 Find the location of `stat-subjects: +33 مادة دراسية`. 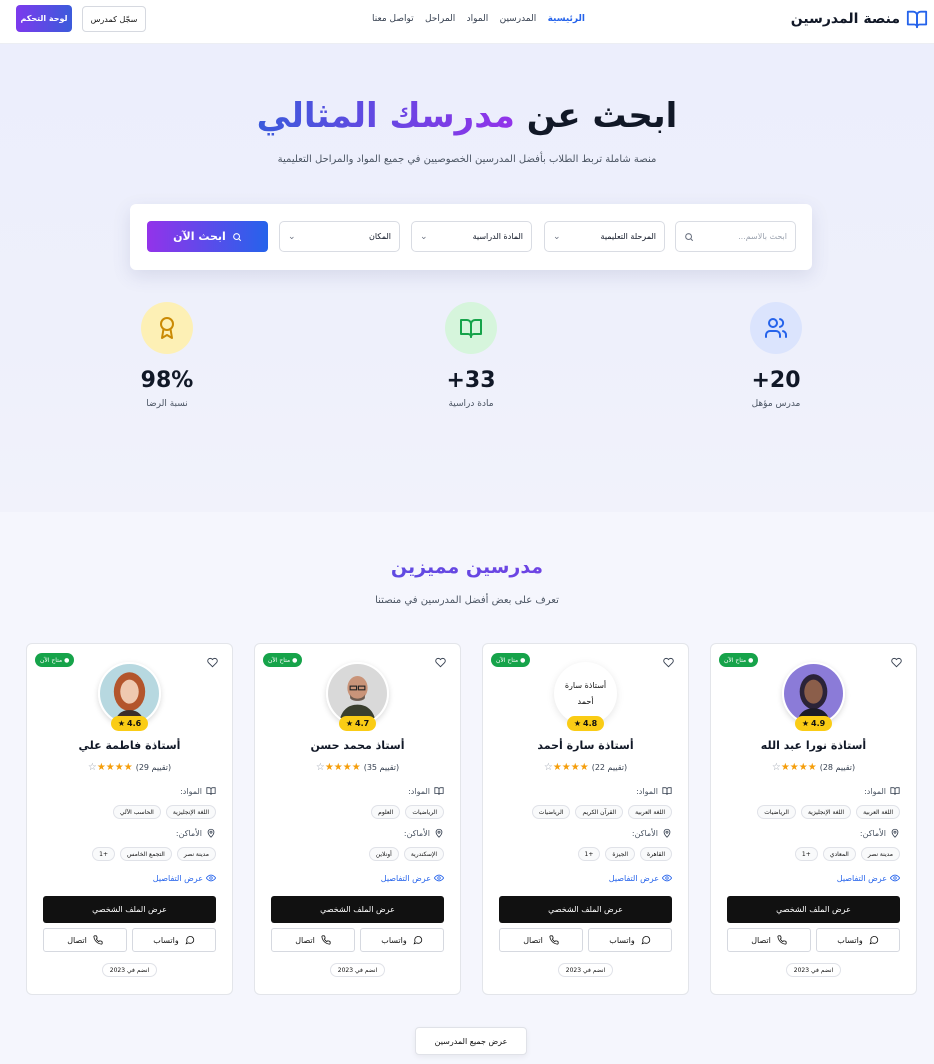

stat-subjects: +33 مادة دراسية is located at coordinates (471, 355).